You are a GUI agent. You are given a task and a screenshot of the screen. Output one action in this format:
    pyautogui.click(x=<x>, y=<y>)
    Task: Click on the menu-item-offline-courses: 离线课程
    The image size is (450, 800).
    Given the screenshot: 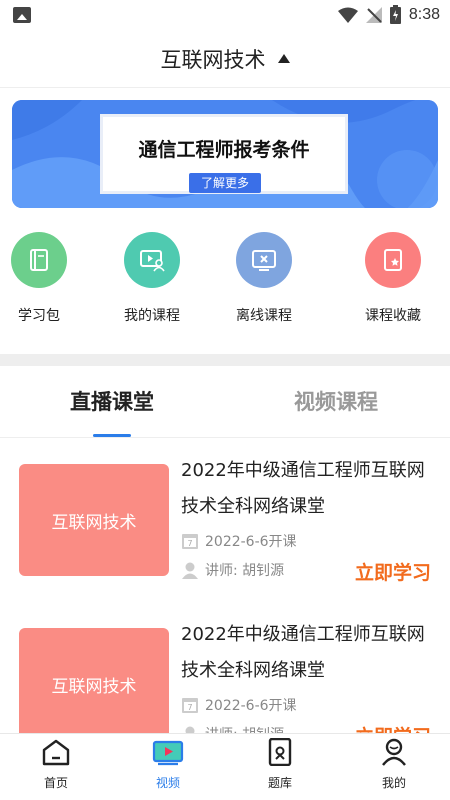 What is the action you would take?
    pyautogui.click(x=264, y=277)
    